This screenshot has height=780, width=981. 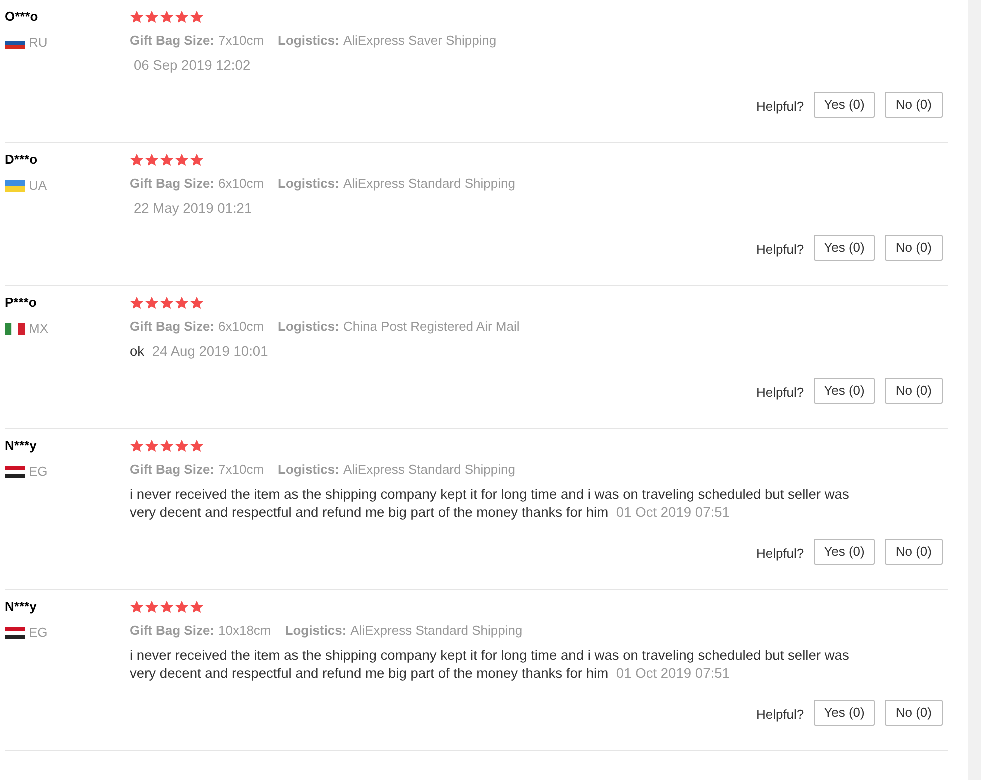 I want to click on reviewer-name: O***o, so click(x=22, y=17).